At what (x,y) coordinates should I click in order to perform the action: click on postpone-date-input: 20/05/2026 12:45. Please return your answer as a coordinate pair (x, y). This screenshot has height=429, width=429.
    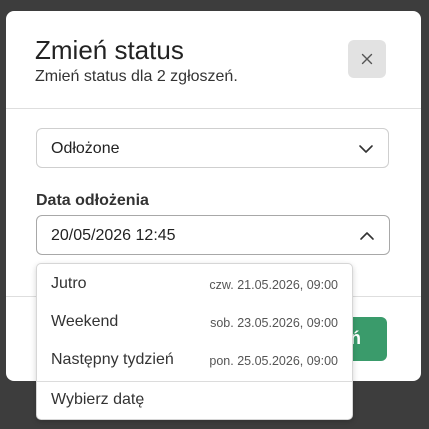
    Looking at the image, I should click on (213, 235).